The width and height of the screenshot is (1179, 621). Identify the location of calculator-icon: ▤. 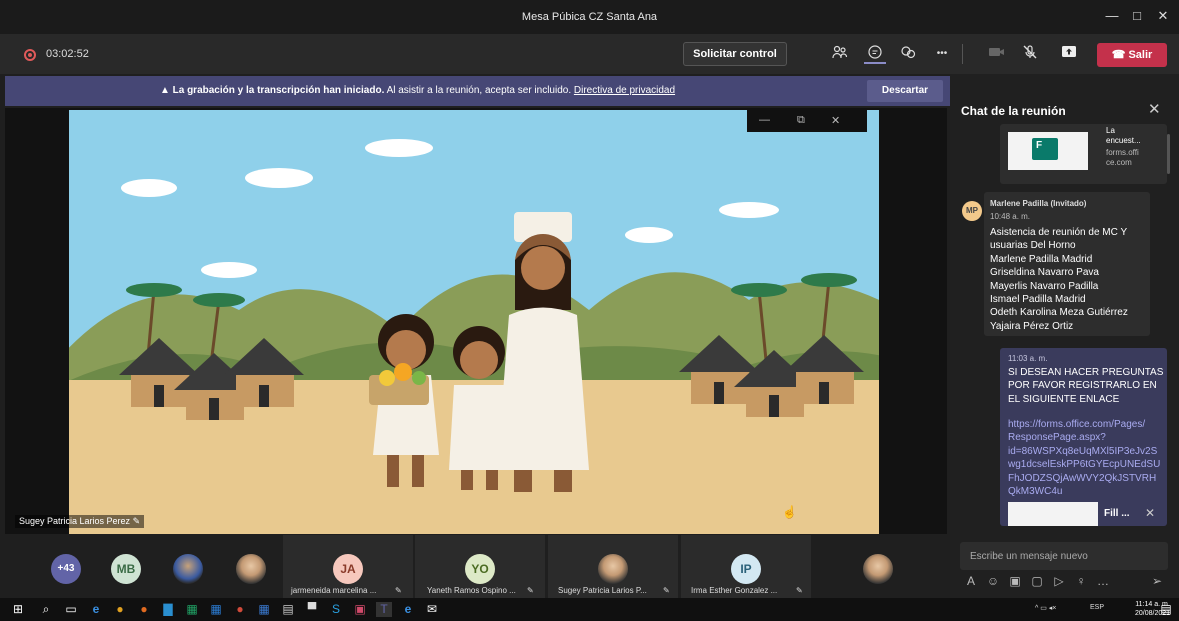
(288, 609).